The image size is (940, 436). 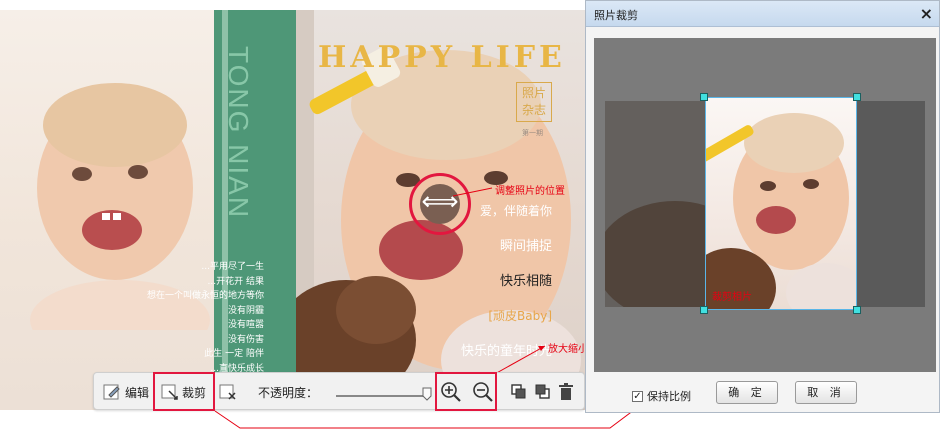 I want to click on crop-handle-bottom-right, so click(x=857, y=310).